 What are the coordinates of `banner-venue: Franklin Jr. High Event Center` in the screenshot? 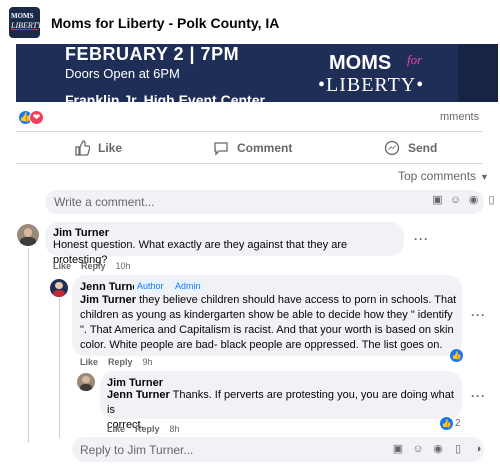 It's located at (165, 97).